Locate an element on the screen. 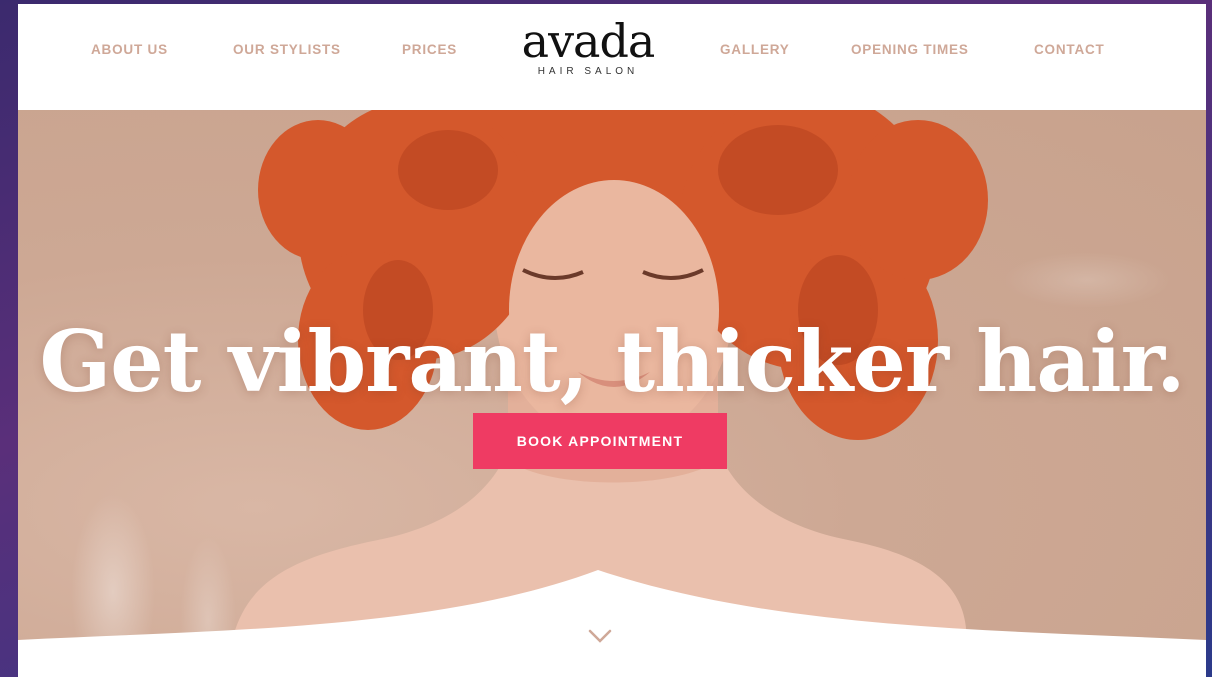  site-logo: avada HAIR SALON is located at coordinates (588, 47).